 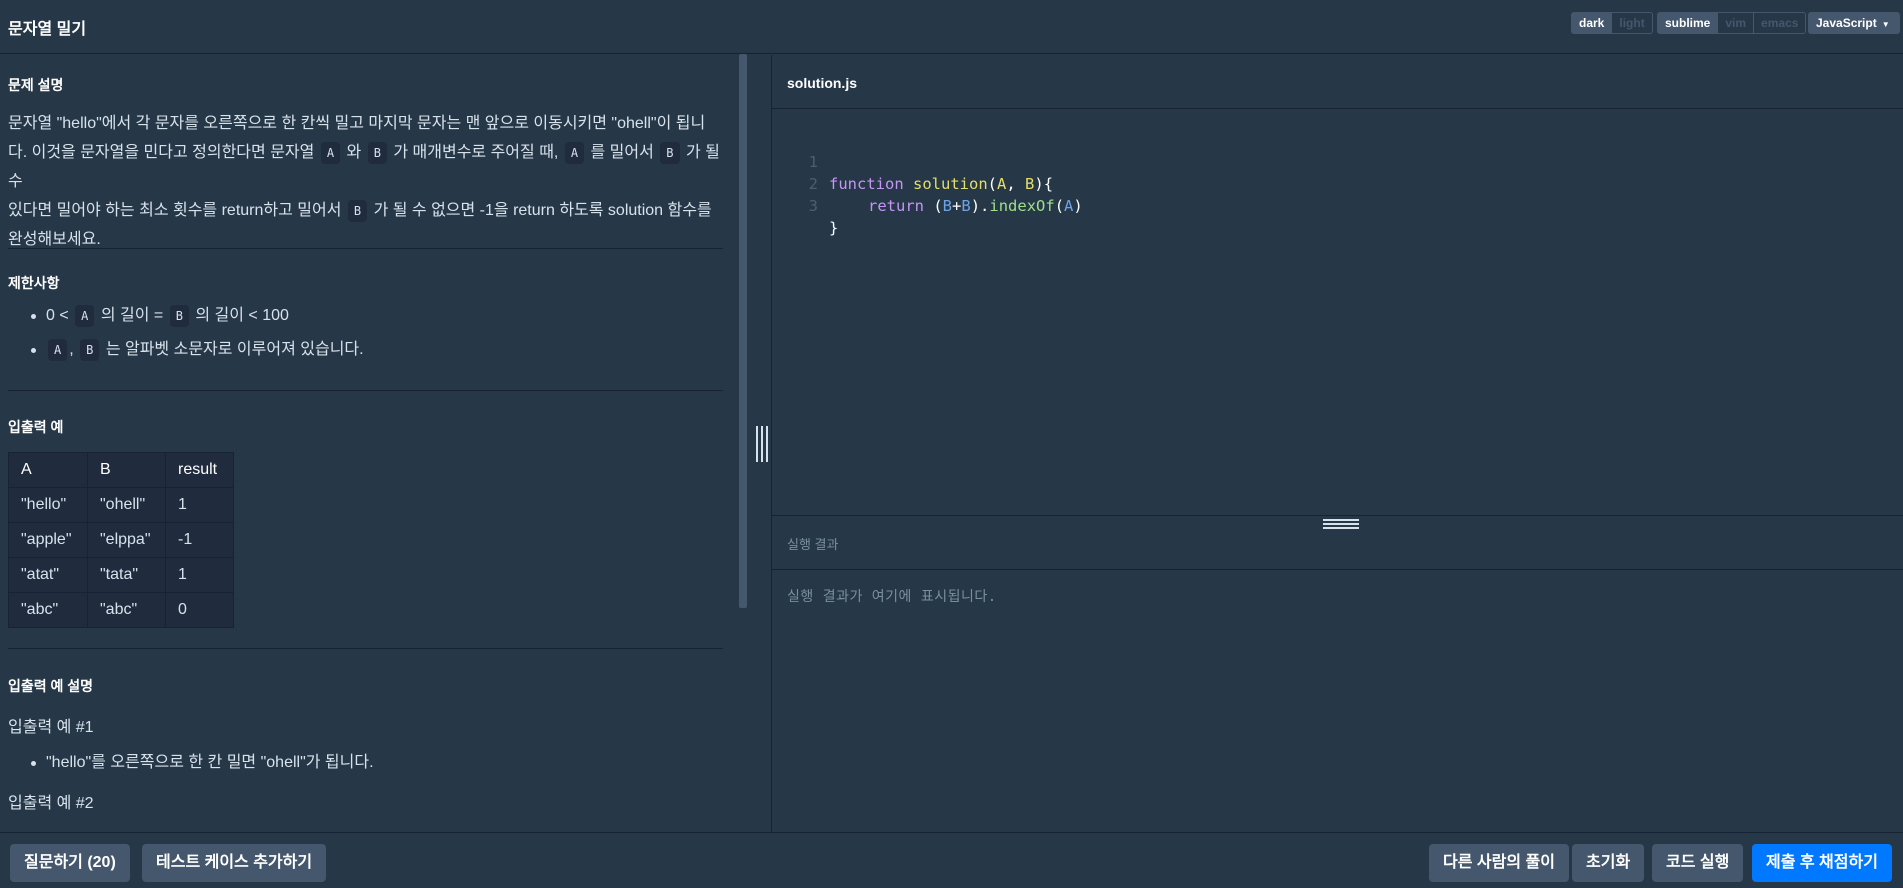 I want to click on table-cell: "ohell", so click(x=126, y=505).